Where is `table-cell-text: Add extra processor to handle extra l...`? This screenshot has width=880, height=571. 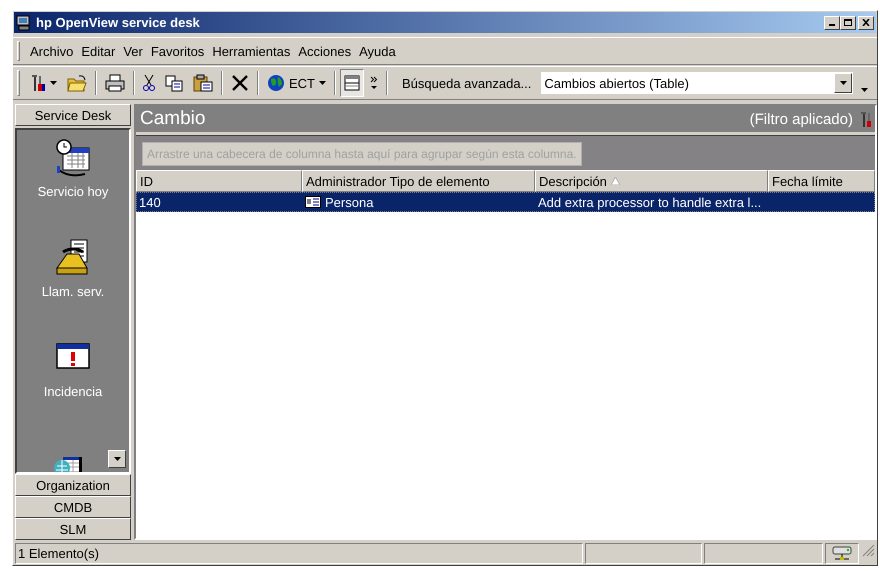 table-cell-text: Add extra processor to handle extra l... is located at coordinates (649, 202).